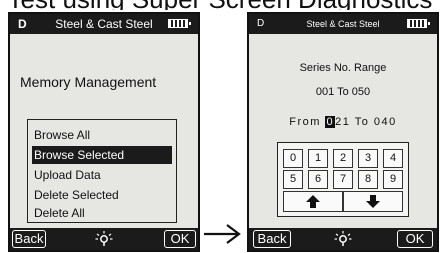 The height and width of the screenshot is (253, 440). Describe the element at coordinates (222, 234) in the screenshot. I see `flow-arrow-icon` at that location.